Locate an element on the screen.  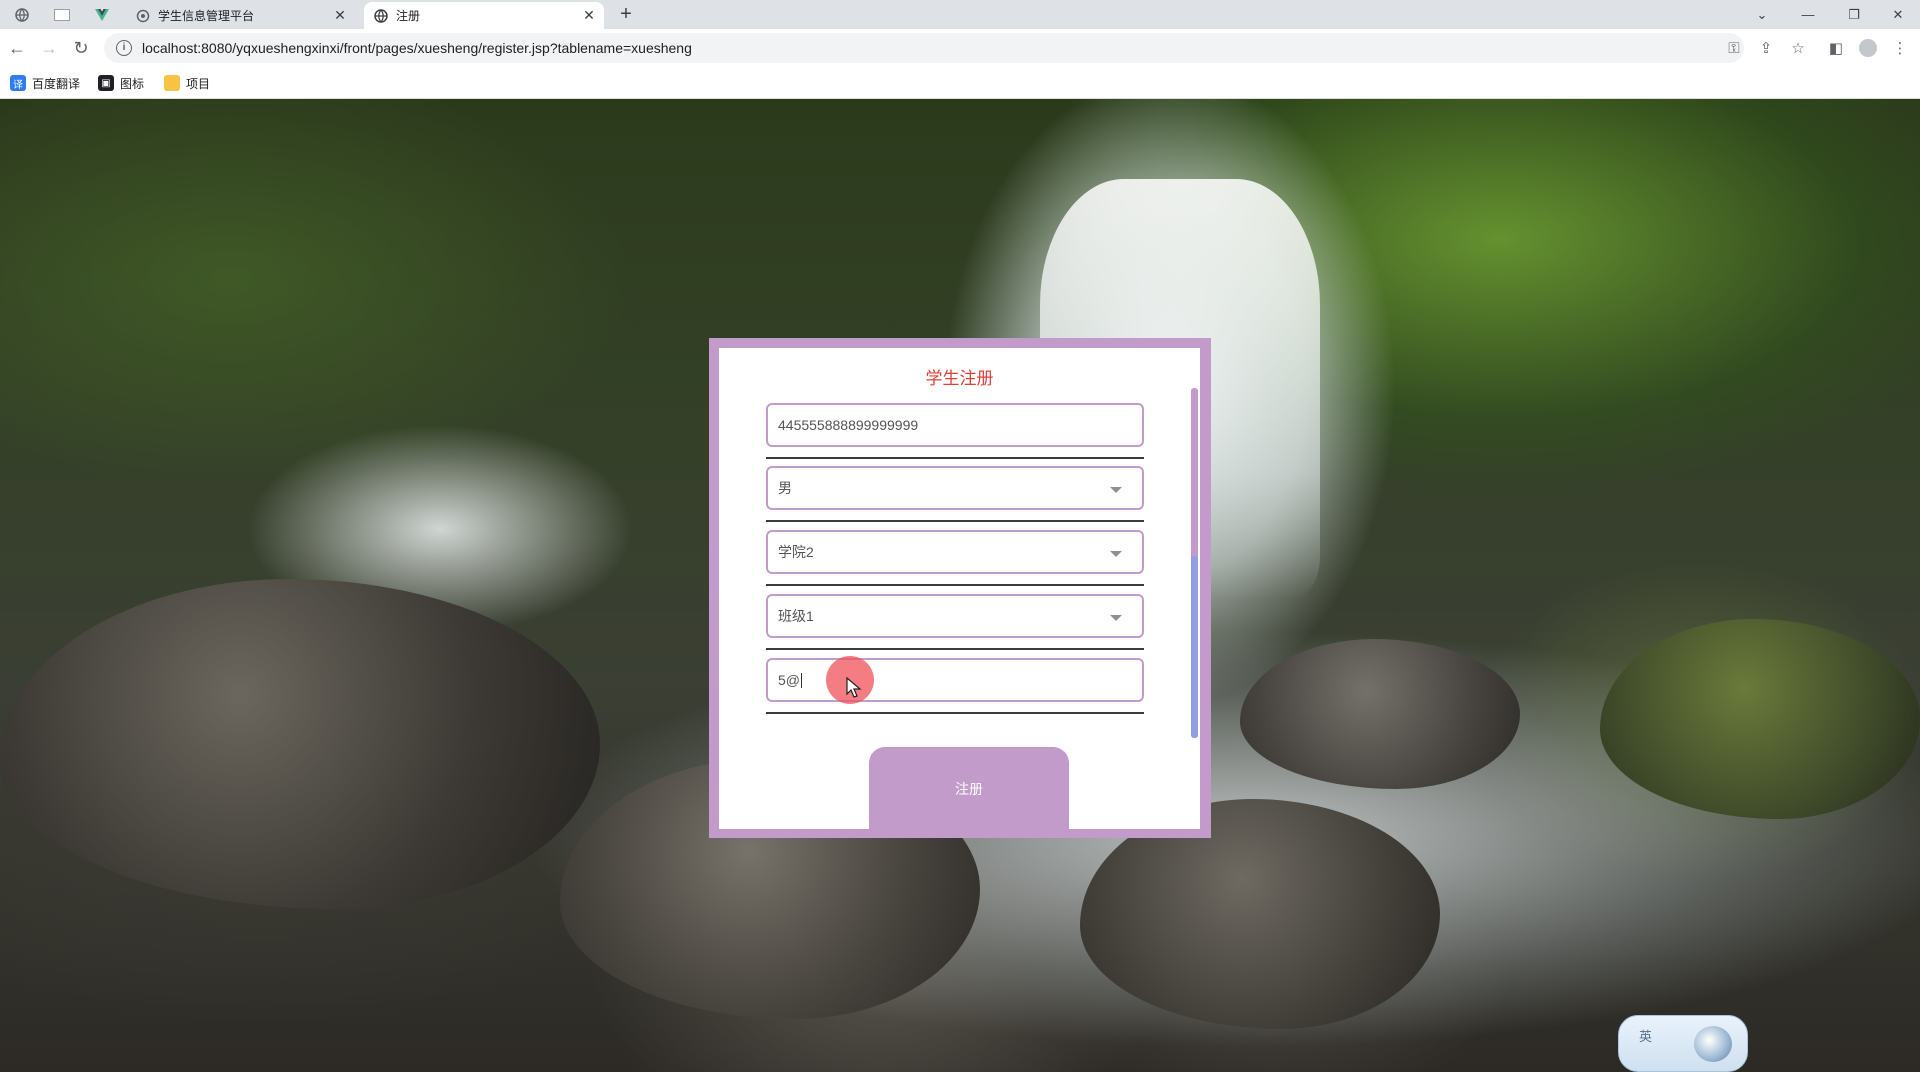
mouse-pointer-icon is located at coordinates (854, 687).